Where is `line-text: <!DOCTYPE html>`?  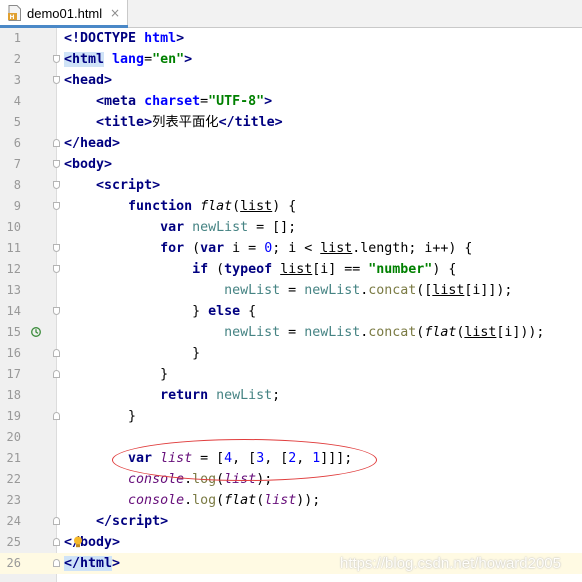 line-text: <!DOCTYPE html> is located at coordinates (124, 38).